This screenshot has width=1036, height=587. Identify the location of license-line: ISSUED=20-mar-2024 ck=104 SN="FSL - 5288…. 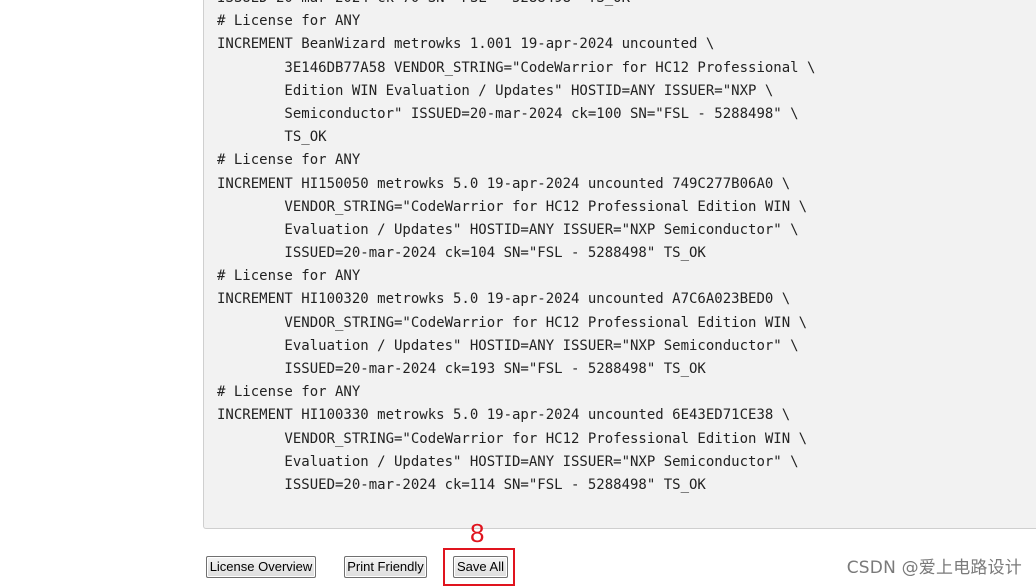
(461, 253).